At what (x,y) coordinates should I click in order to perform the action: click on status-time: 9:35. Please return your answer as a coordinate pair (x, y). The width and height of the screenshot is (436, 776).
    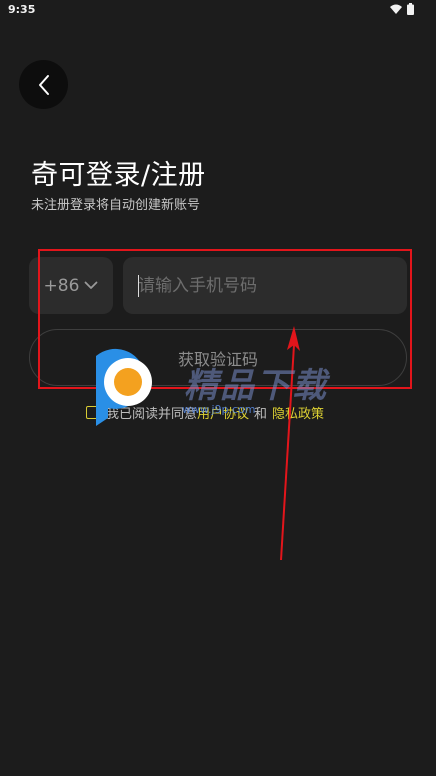
    Looking at the image, I should click on (22, 9).